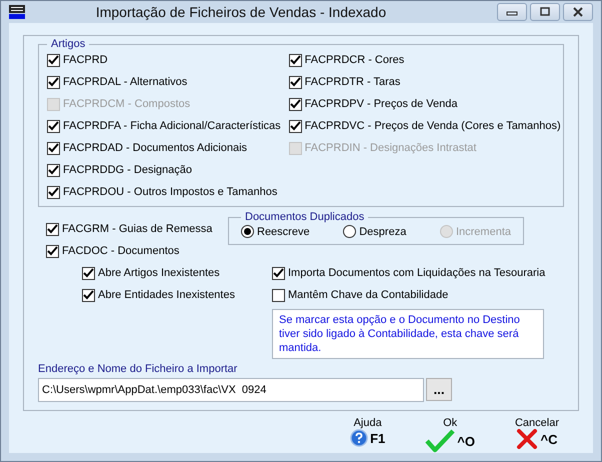 The height and width of the screenshot is (462, 602). I want to click on checkbox: Mantêm Chave da Contabilidade, so click(360, 295).